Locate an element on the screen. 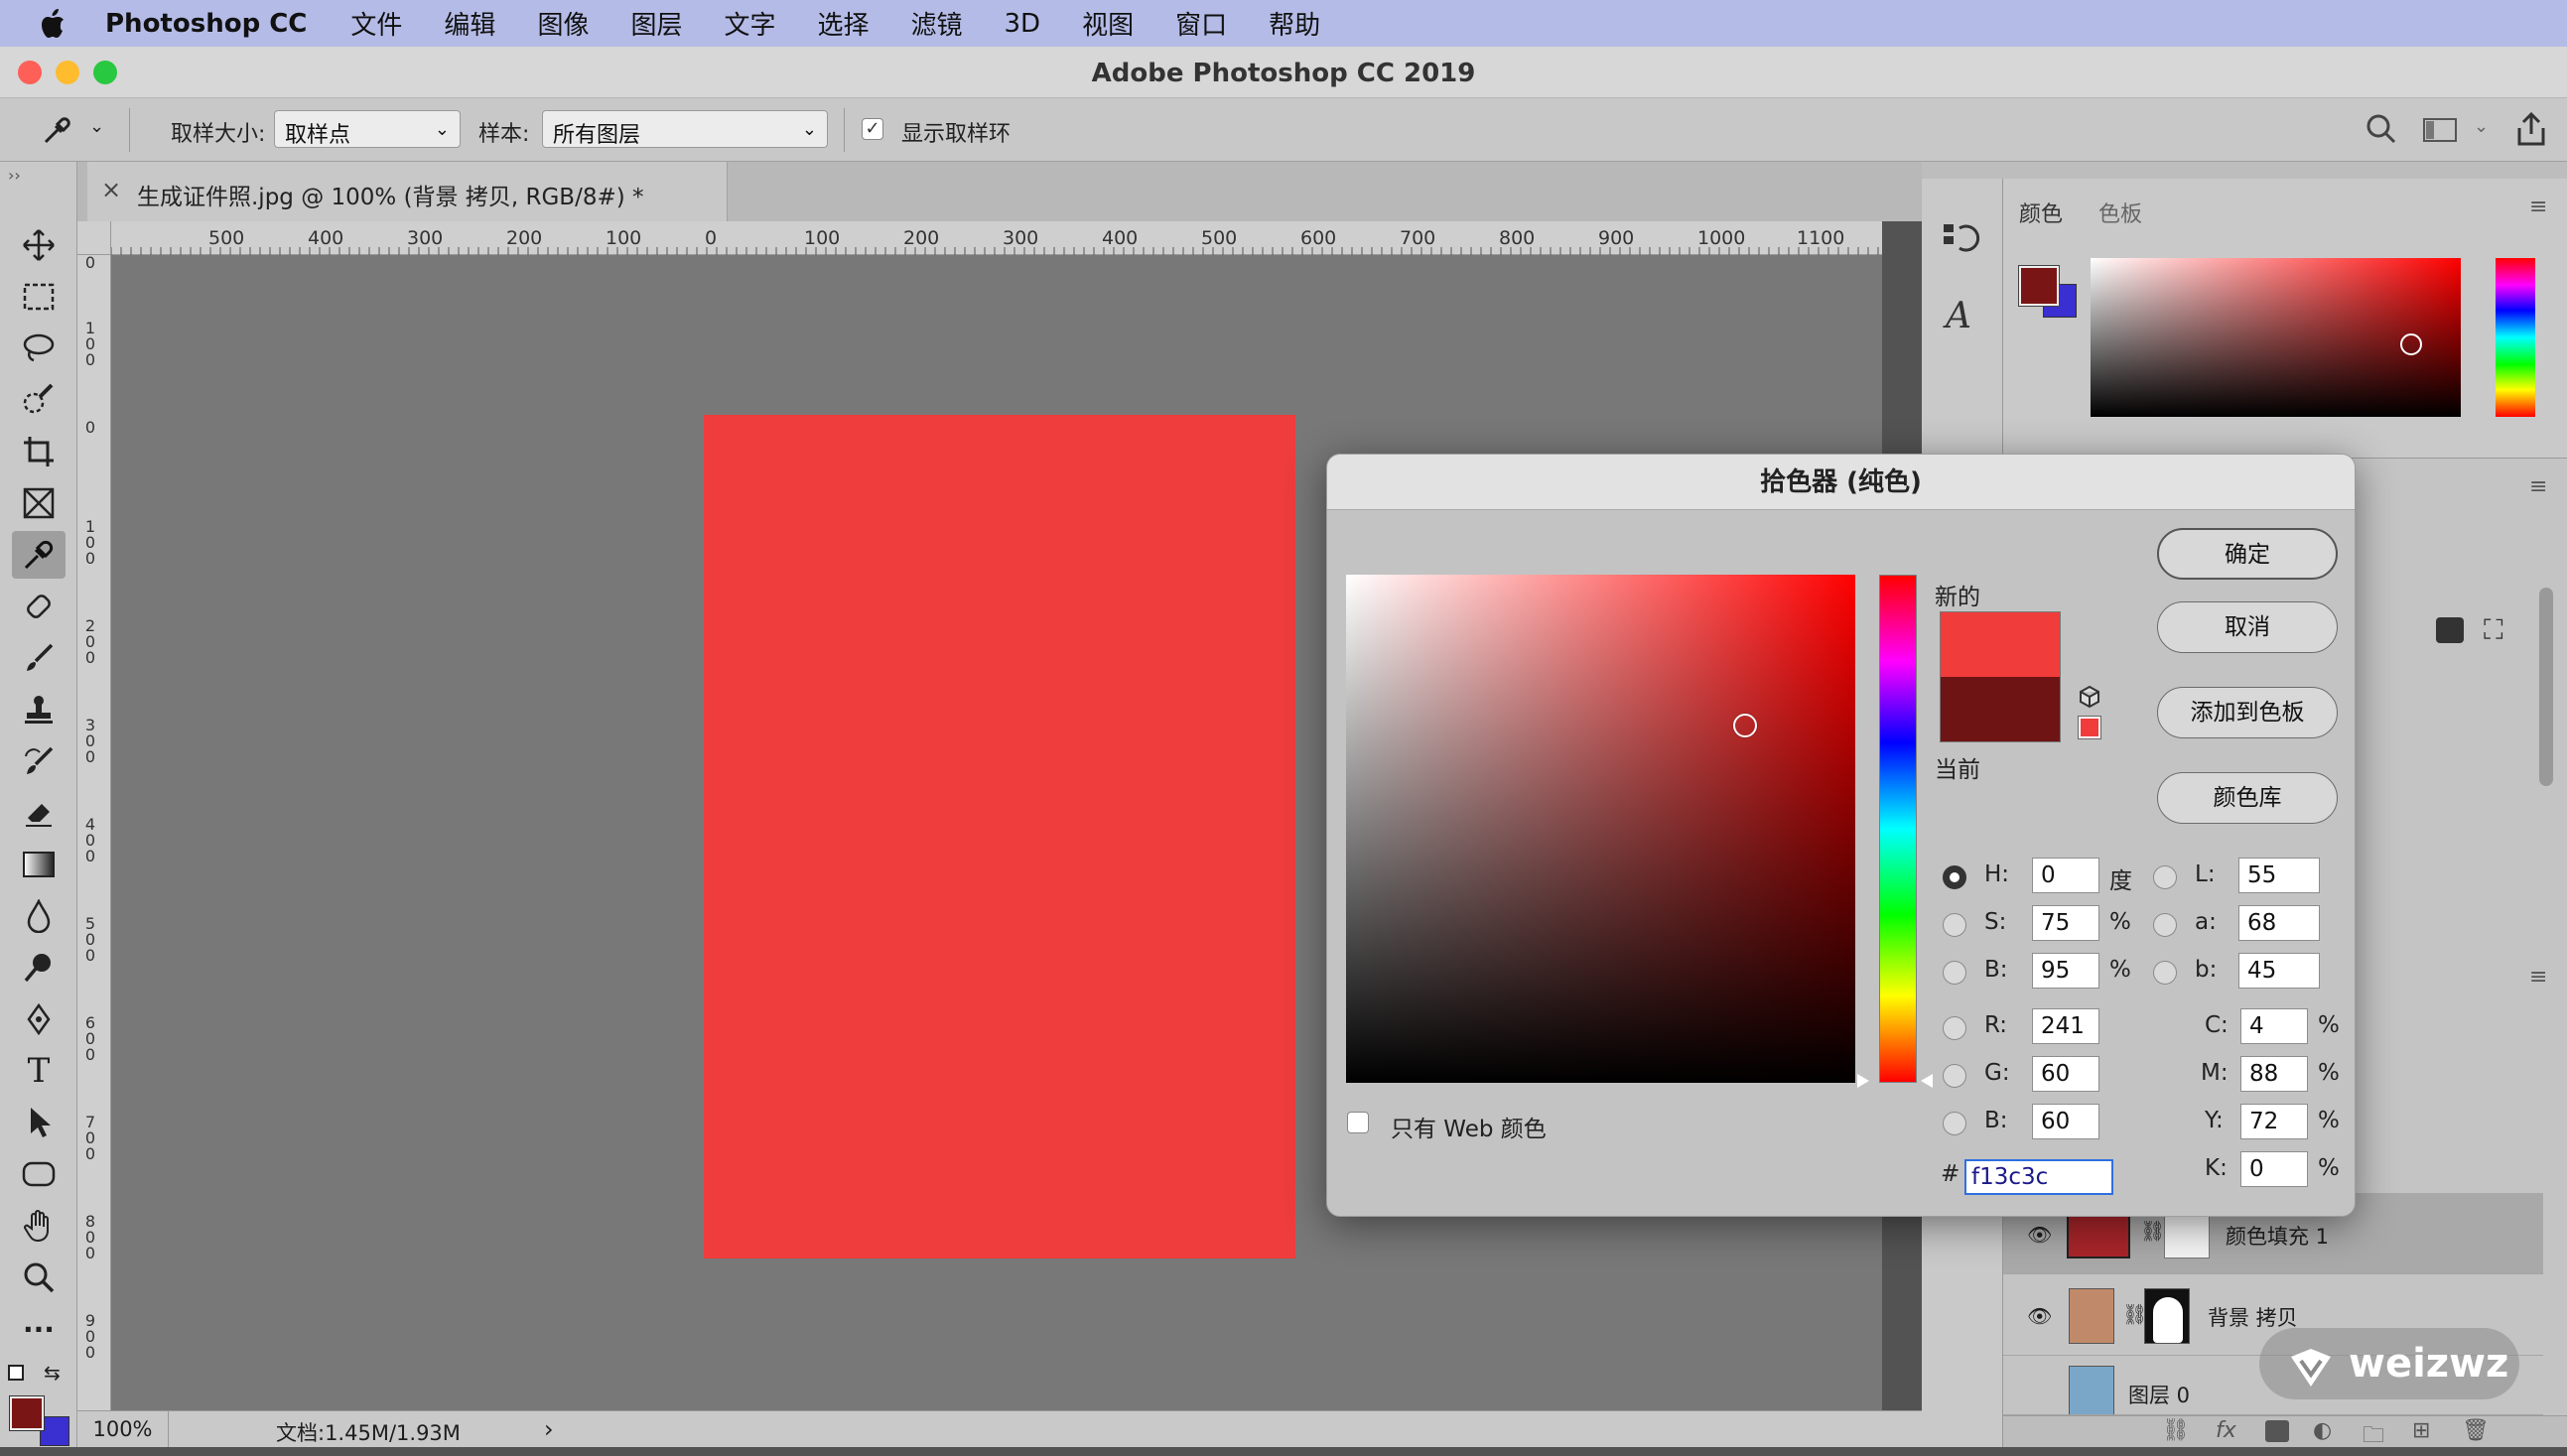  menu-app-name: Photoshop CC is located at coordinates (206, 24).